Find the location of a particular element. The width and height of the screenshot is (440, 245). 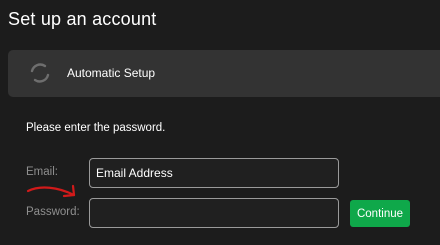

password-prompt: Please enter the password. is located at coordinates (96, 128).